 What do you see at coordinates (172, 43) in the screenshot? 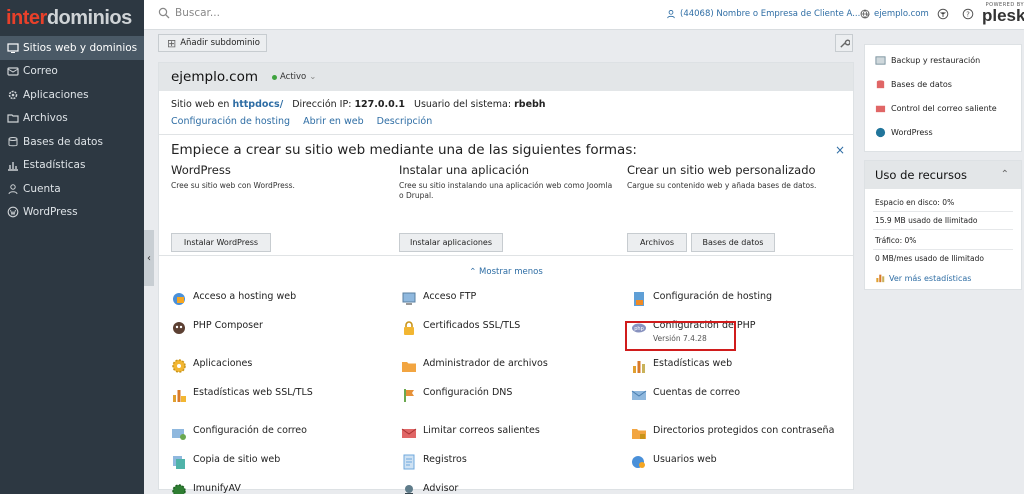
I see `plus-icon: ⊞` at bounding box center [172, 43].